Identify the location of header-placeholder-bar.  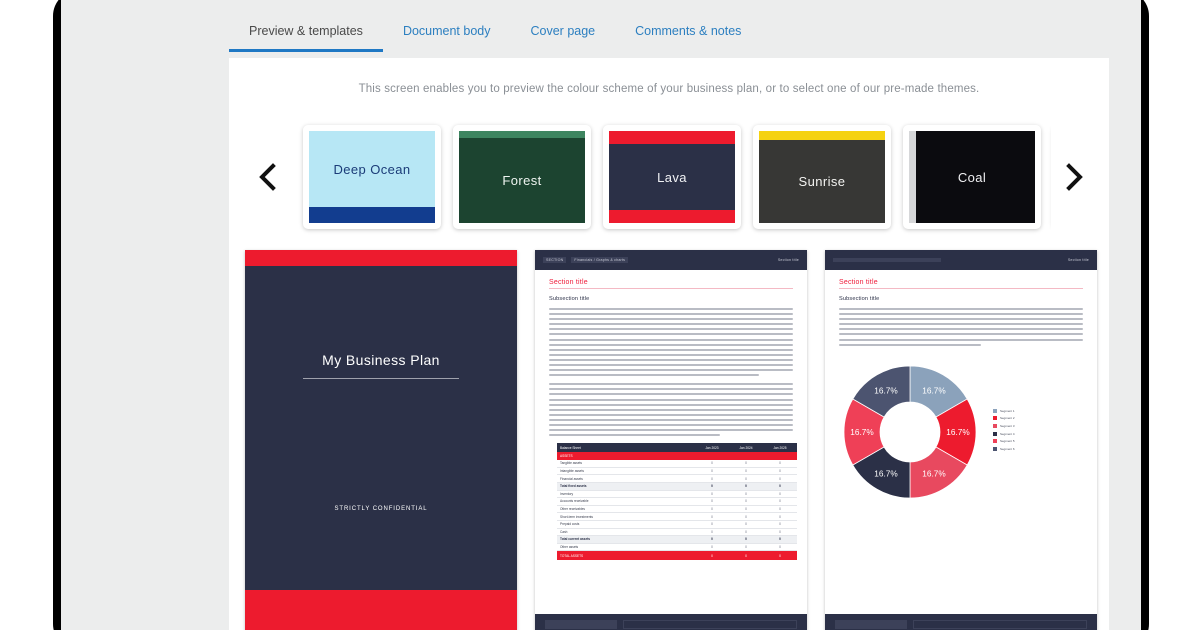
(887, 260).